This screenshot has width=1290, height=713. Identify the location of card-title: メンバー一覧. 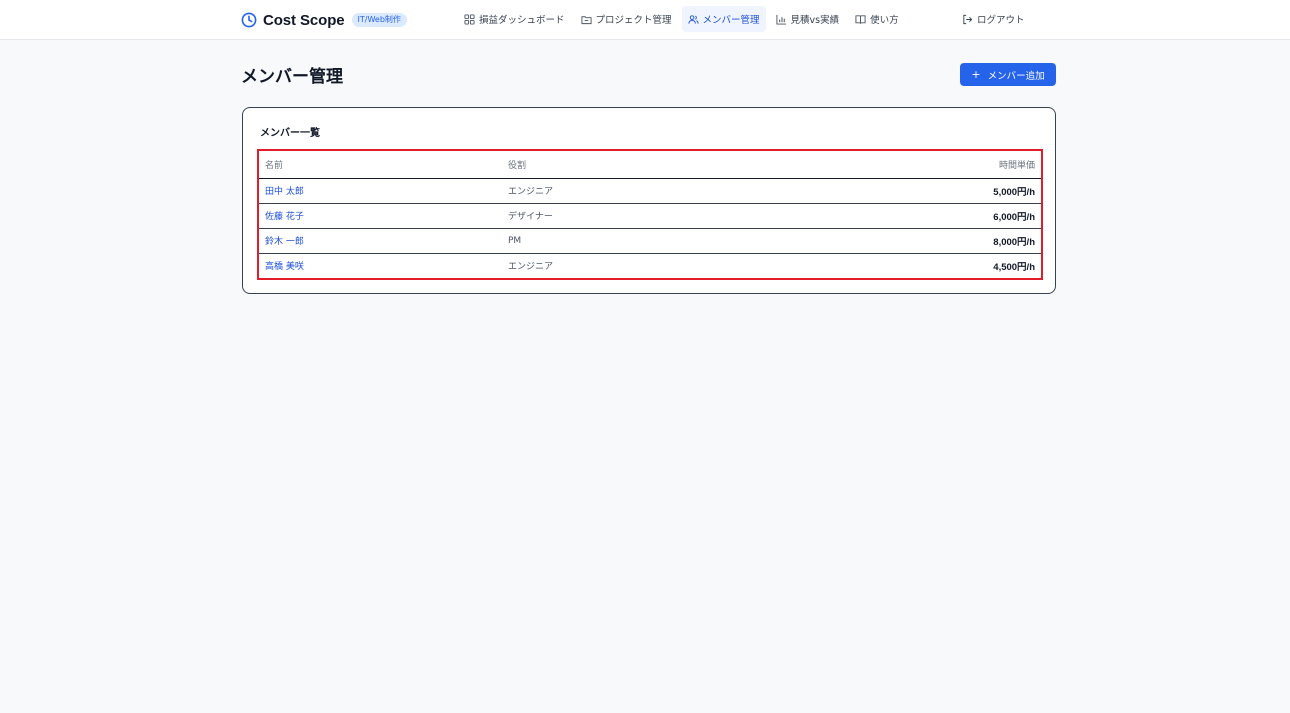
(290, 133).